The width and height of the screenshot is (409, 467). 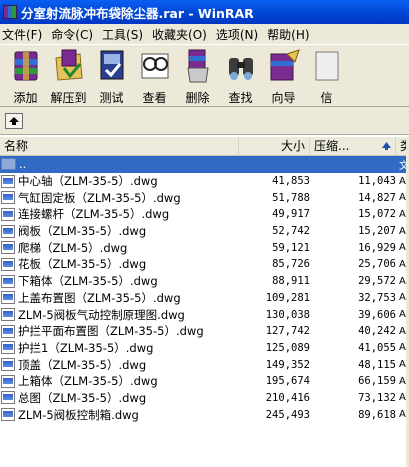 I want to click on column-header: 名称 大小 压缩... 类, so click(x=204, y=146).